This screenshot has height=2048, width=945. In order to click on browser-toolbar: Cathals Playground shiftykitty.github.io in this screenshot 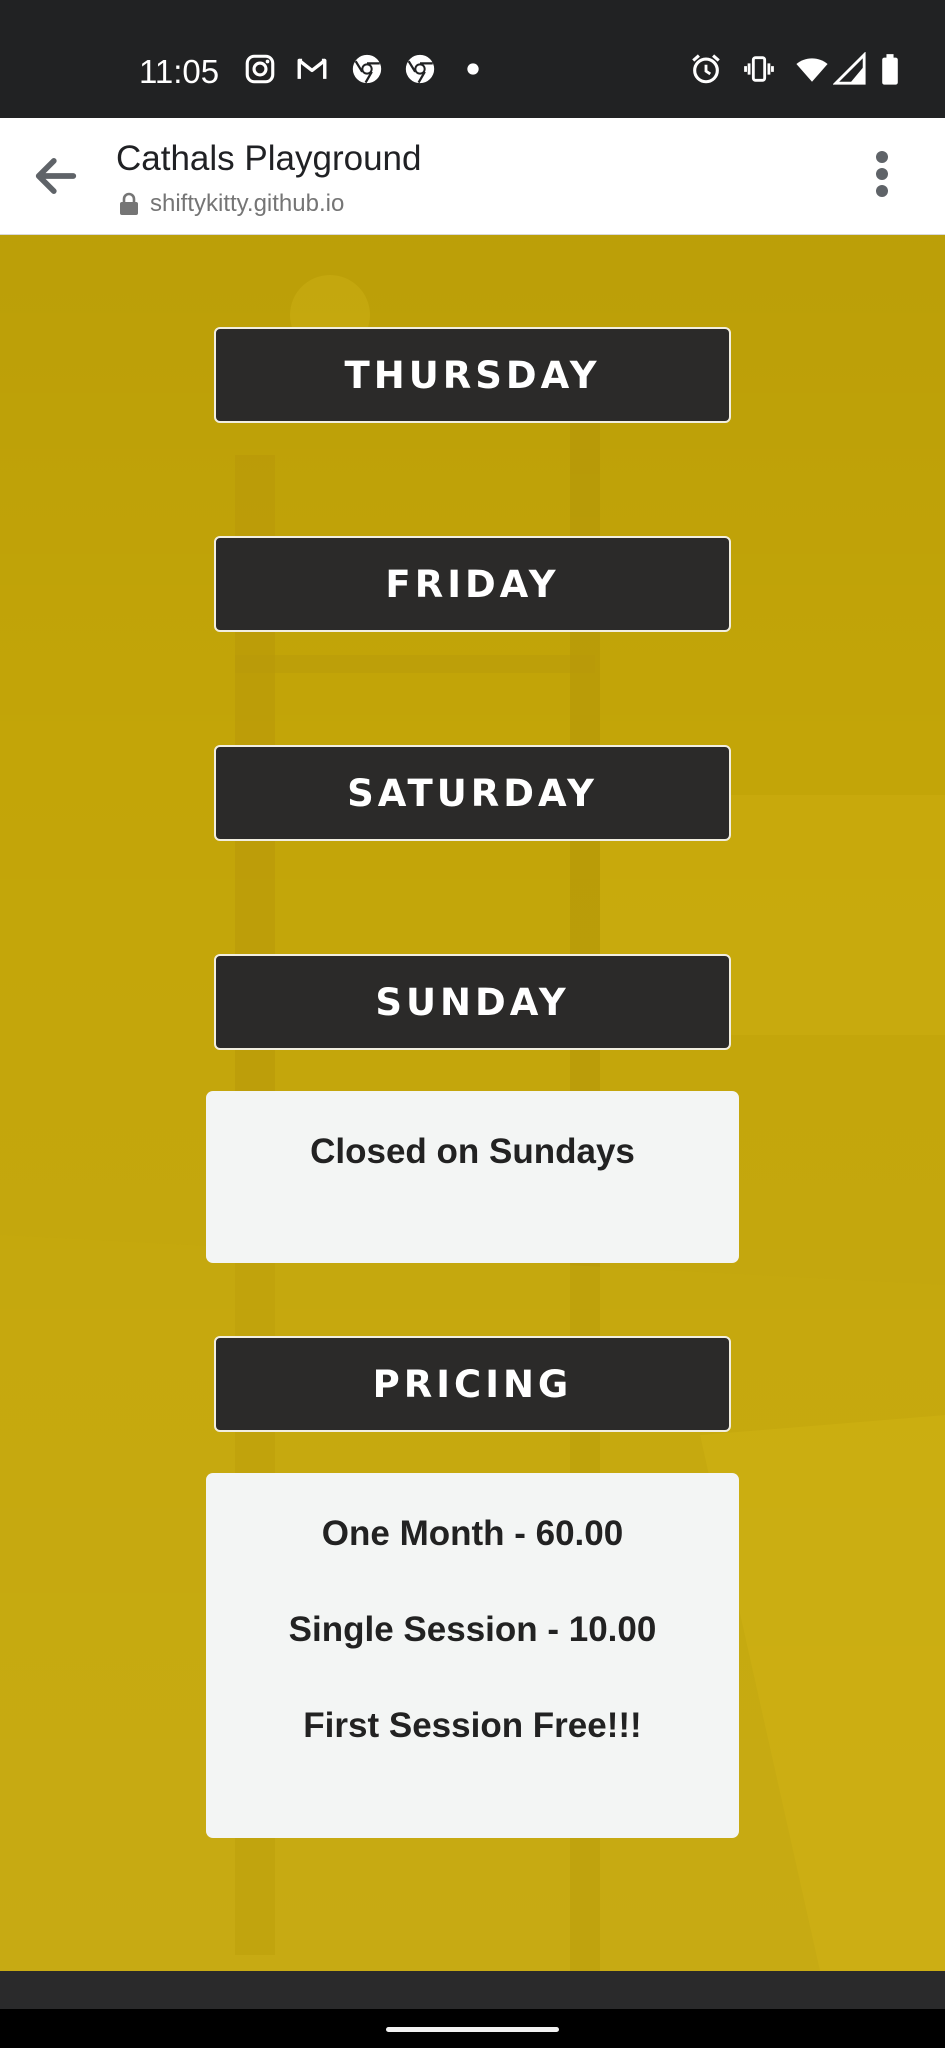, I will do `click(472, 176)`.